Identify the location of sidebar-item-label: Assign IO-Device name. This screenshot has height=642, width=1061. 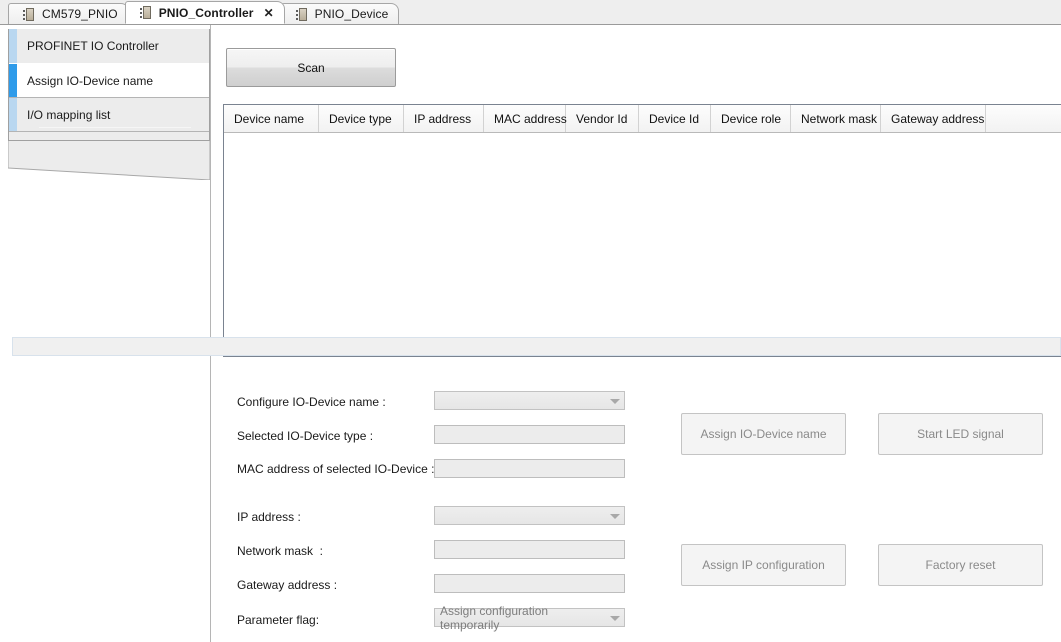
(90, 80).